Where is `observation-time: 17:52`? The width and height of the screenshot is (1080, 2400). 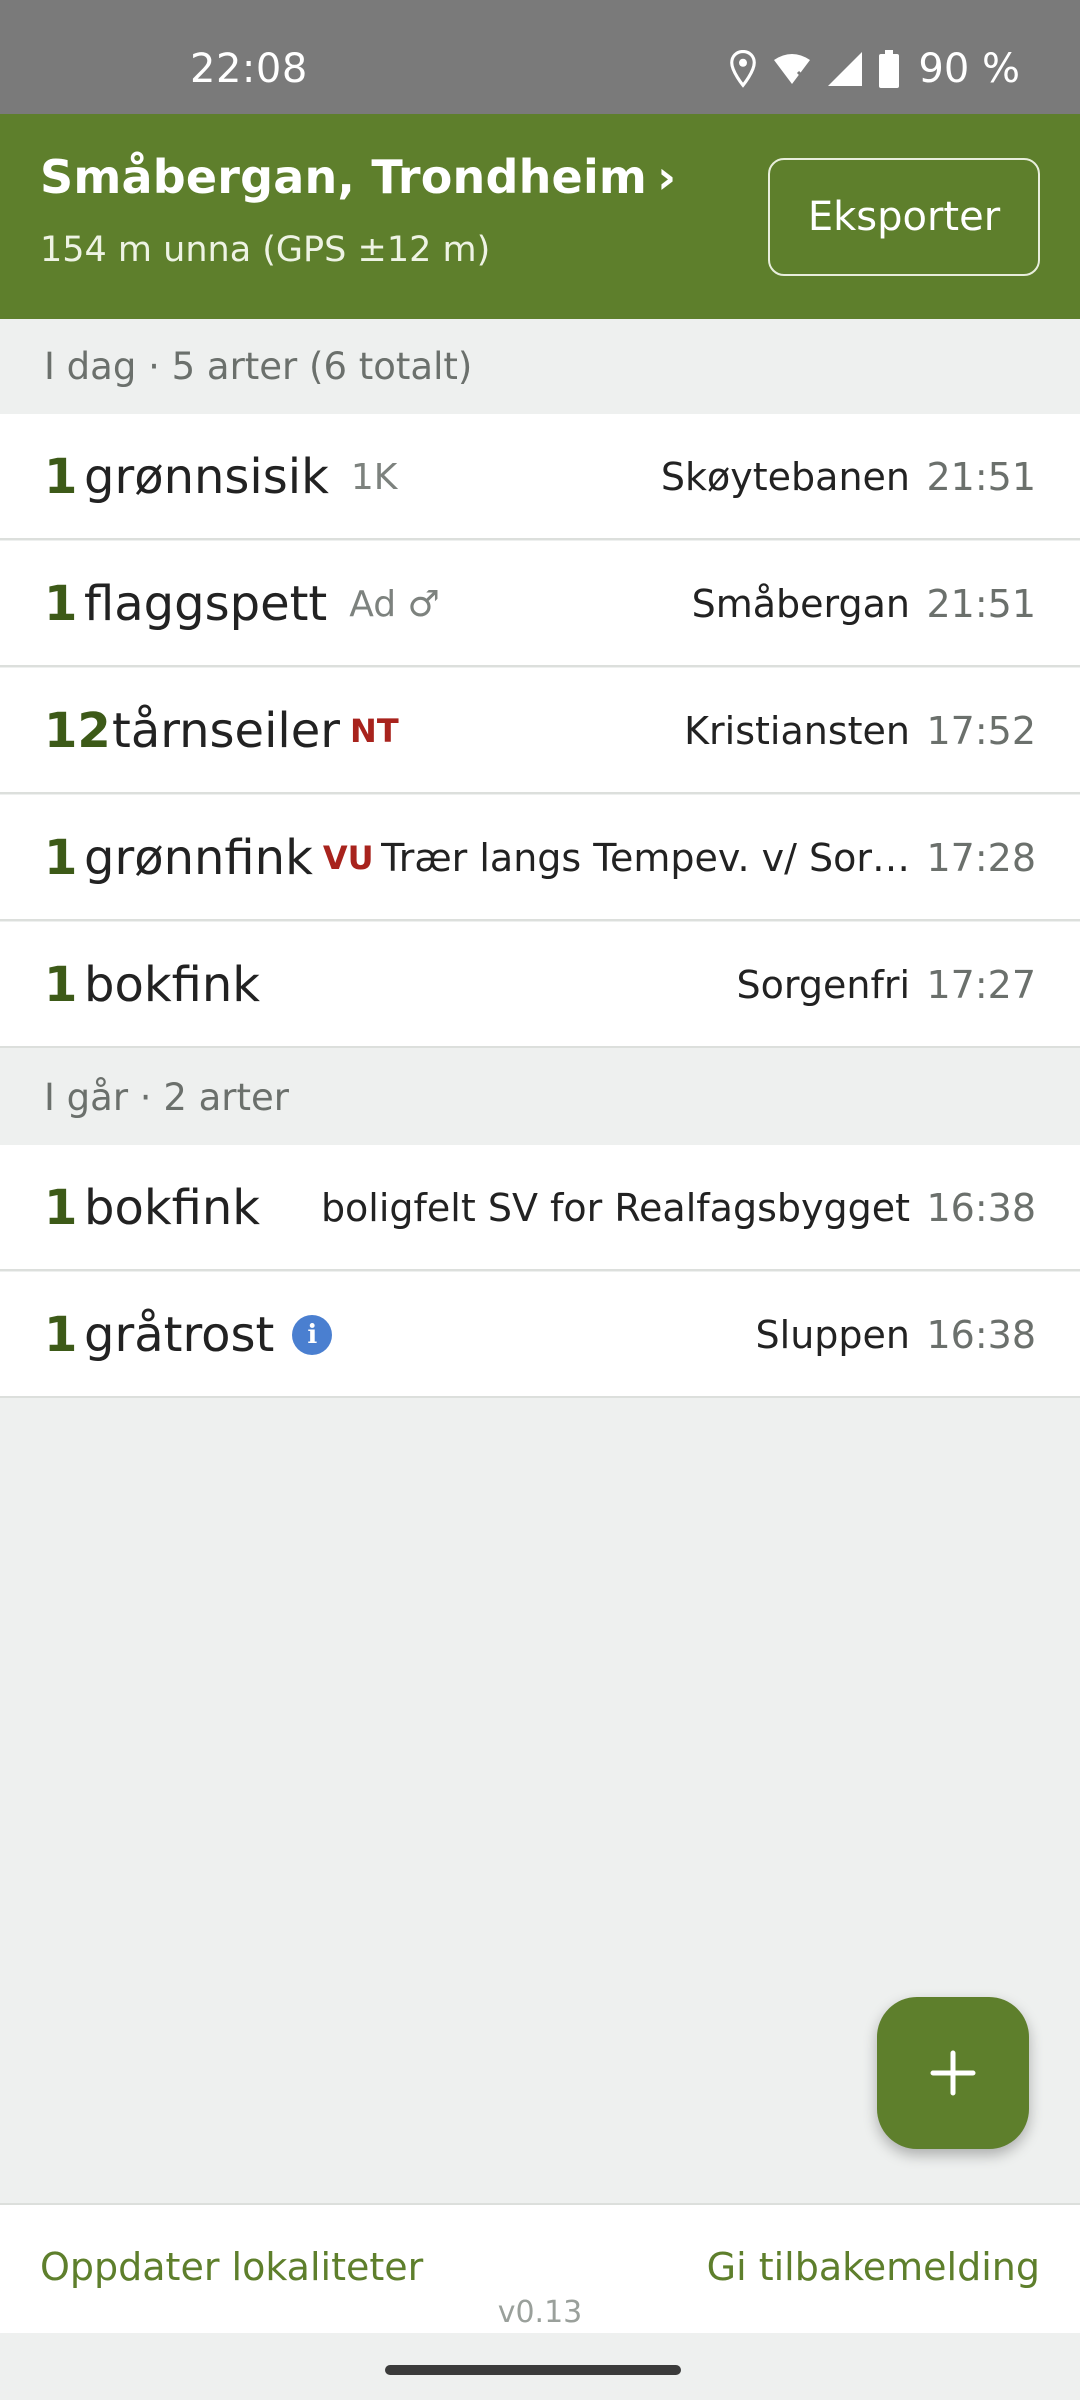
observation-time: 17:52 is located at coordinates (981, 731).